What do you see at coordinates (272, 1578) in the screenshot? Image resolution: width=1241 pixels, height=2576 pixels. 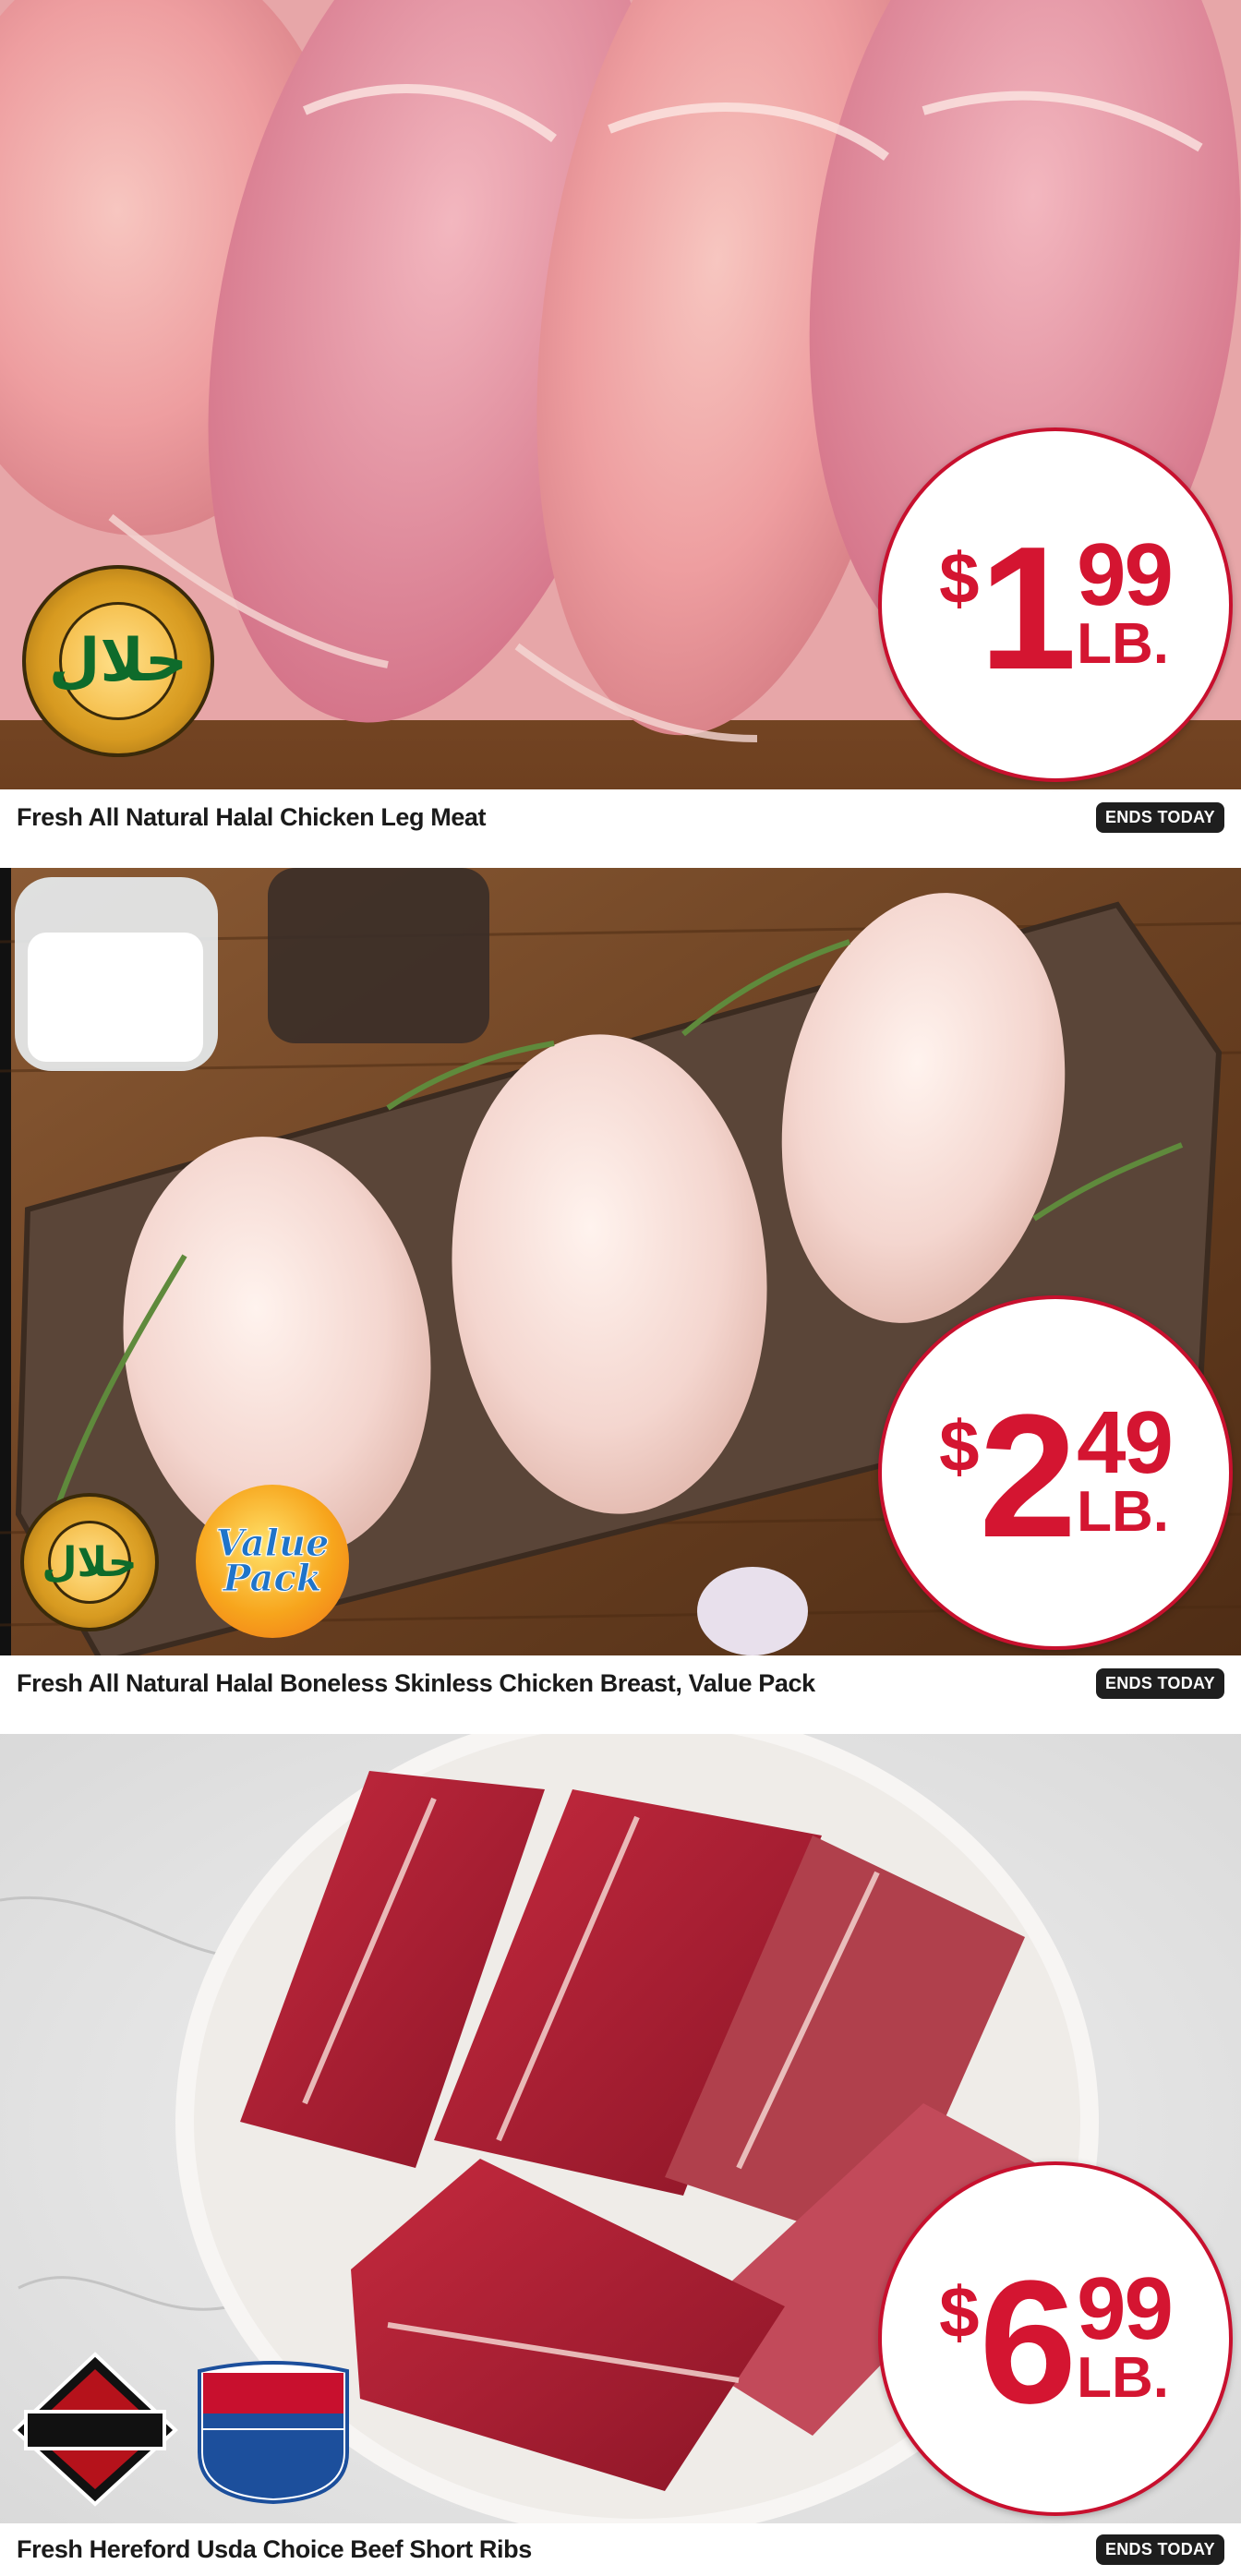 I see `value-pack-line2: Pack` at bounding box center [272, 1578].